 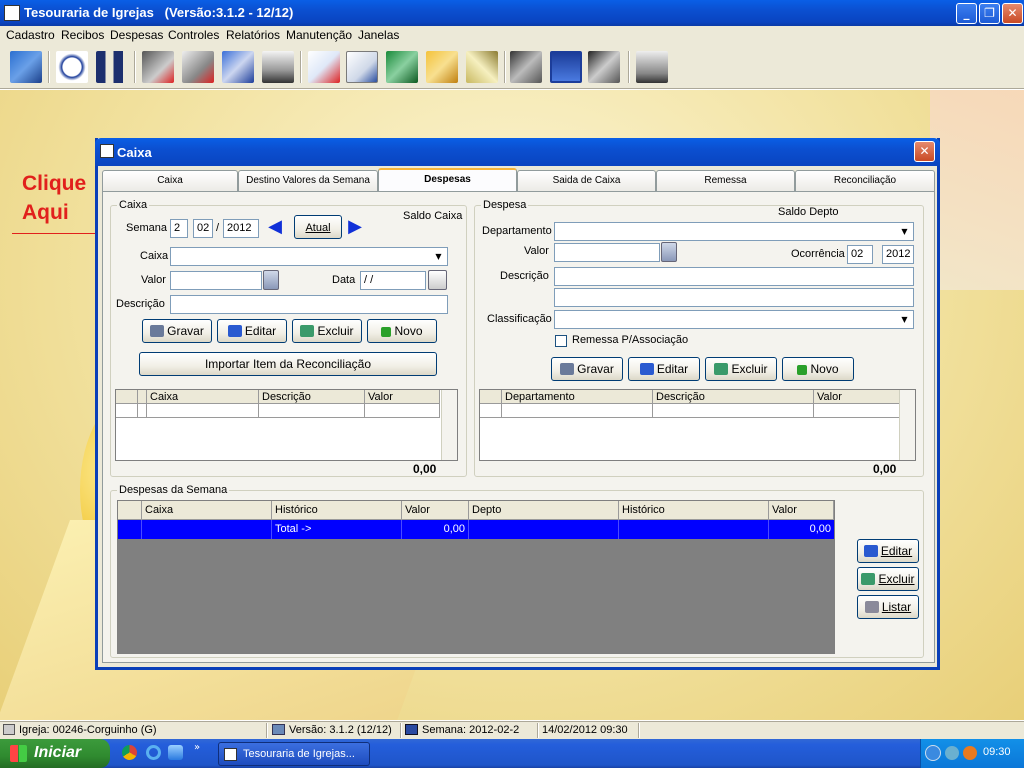 What do you see at coordinates (1012, 13) in the screenshot?
I see `close-app-button: ✕` at bounding box center [1012, 13].